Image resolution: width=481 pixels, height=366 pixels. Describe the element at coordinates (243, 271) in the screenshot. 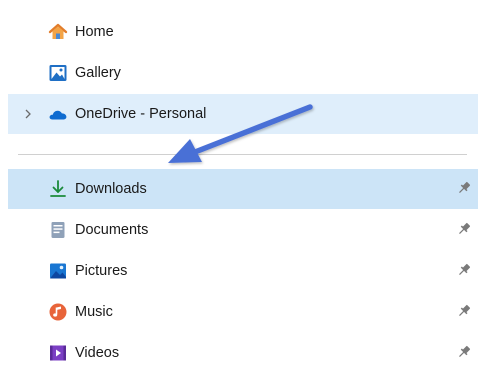

I see `nav-item-pictures: Pictures` at that location.